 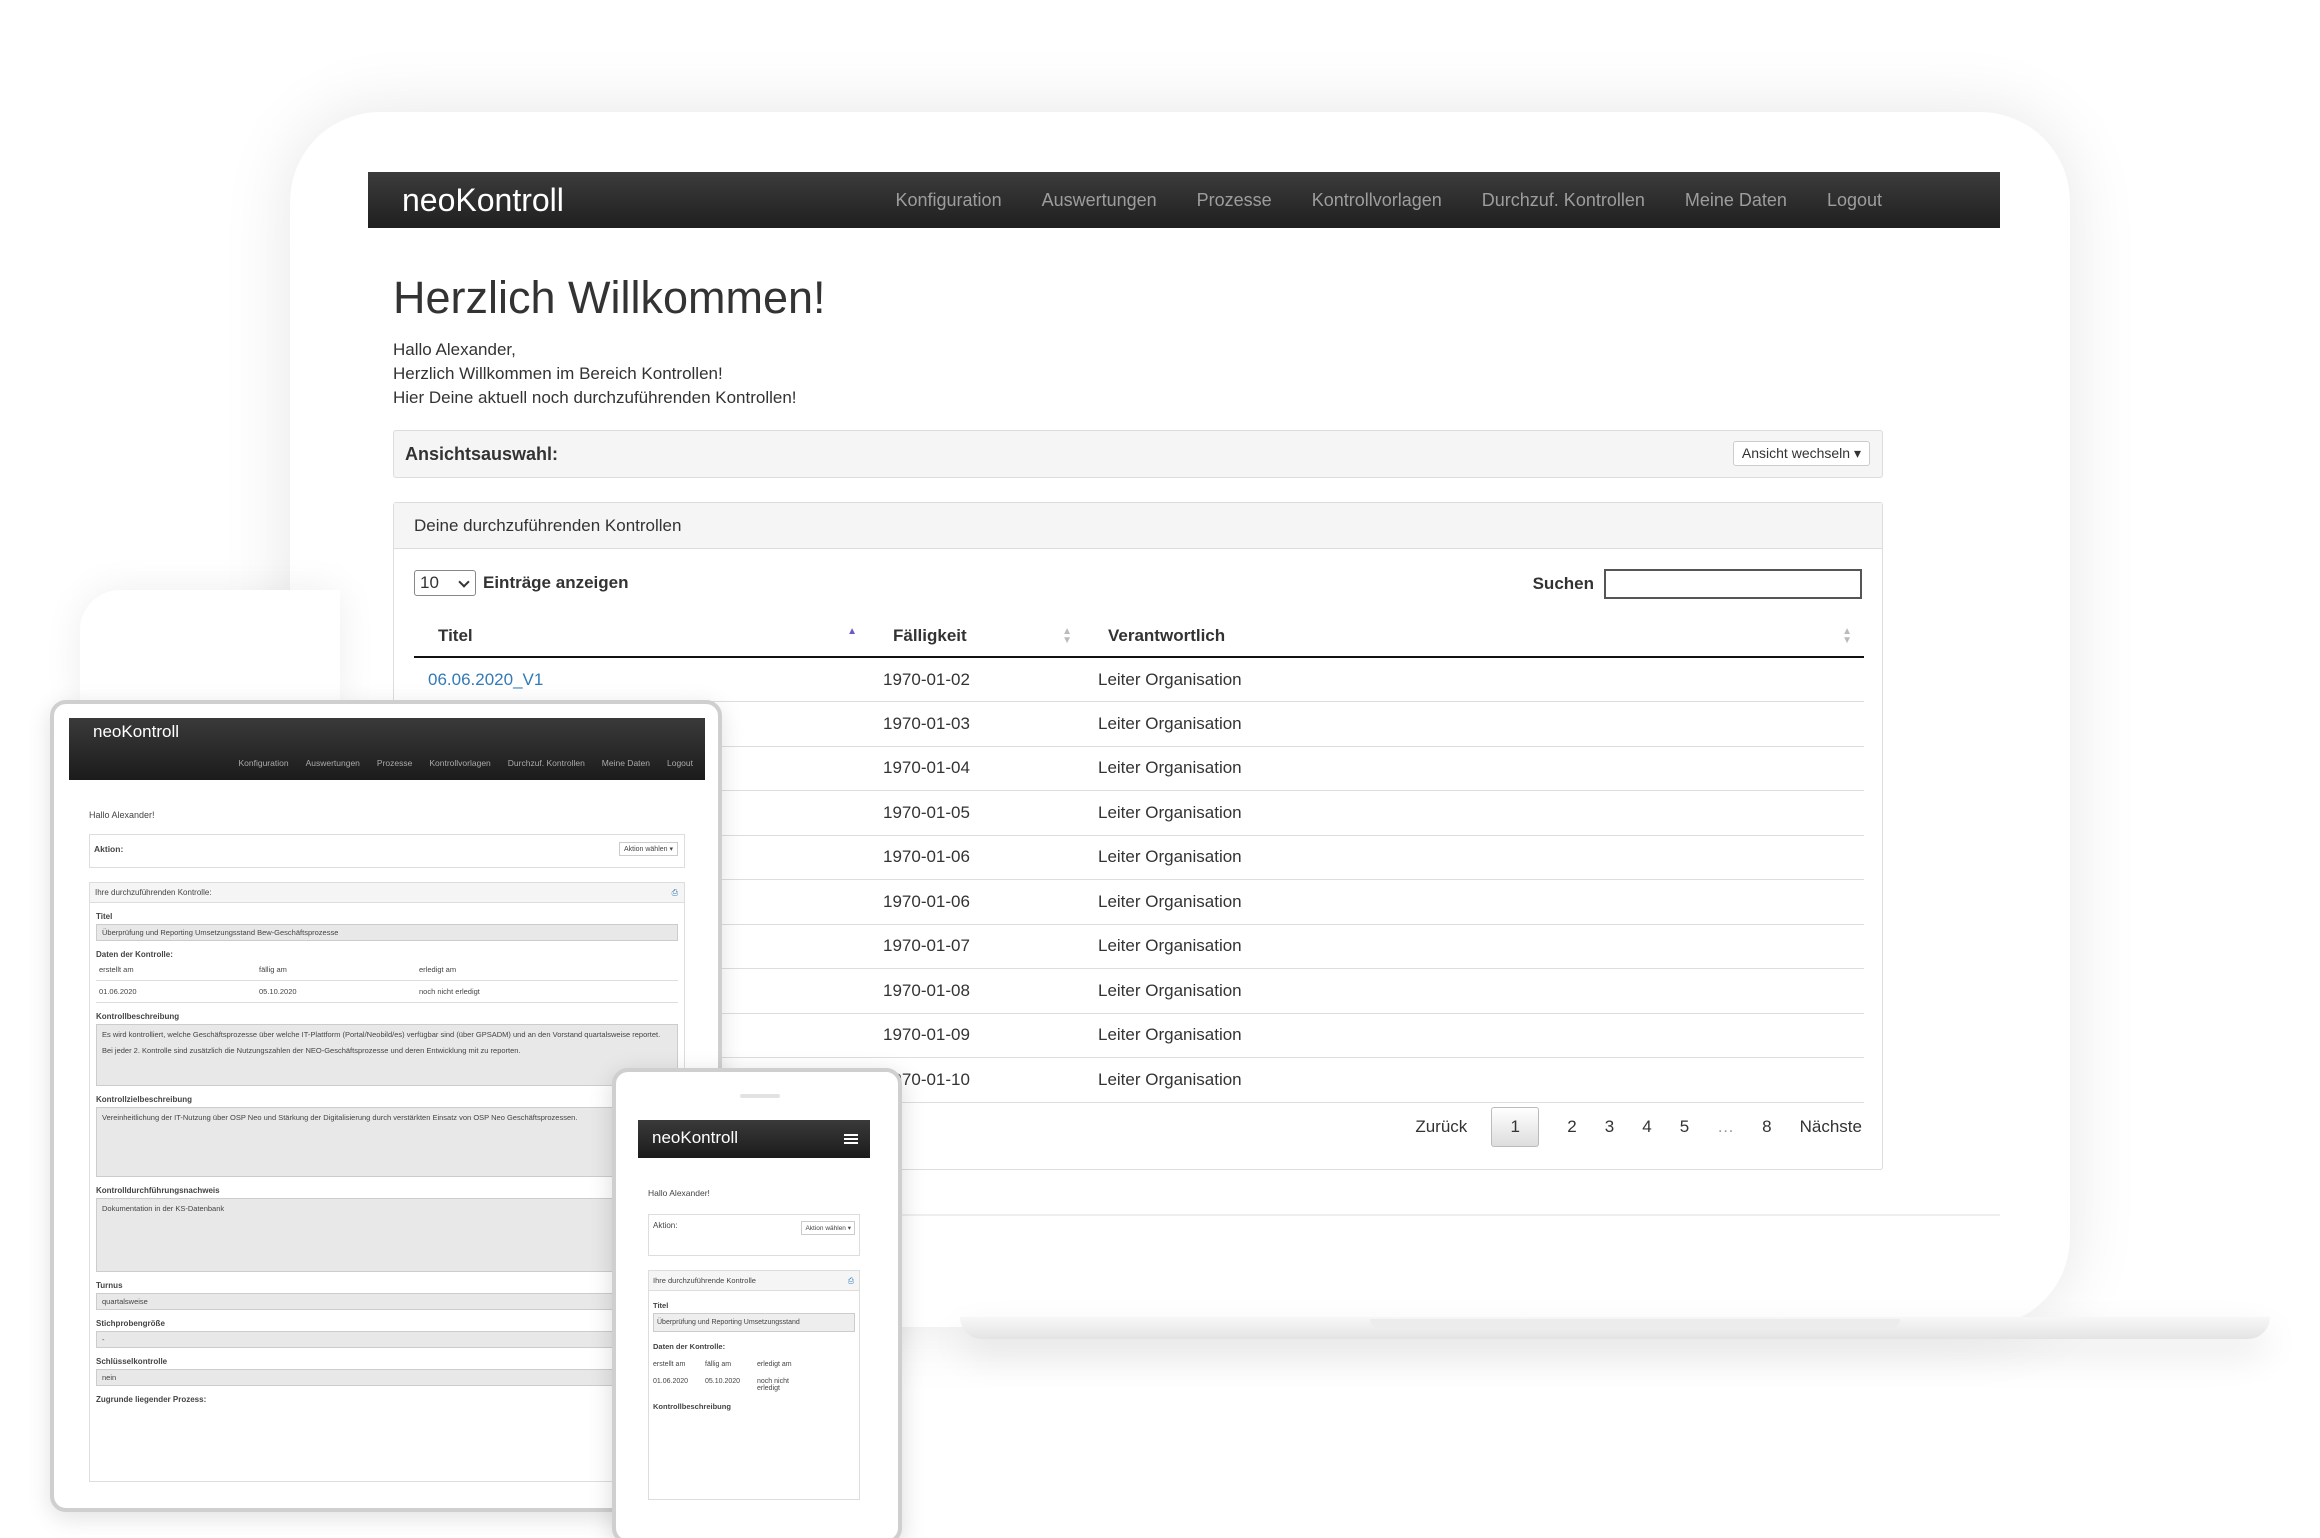 What do you see at coordinates (722, 1364) in the screenshot?
I see `phone-data-header: erstellt am fällig am erledigt am` at bounding box center [722, 1364].